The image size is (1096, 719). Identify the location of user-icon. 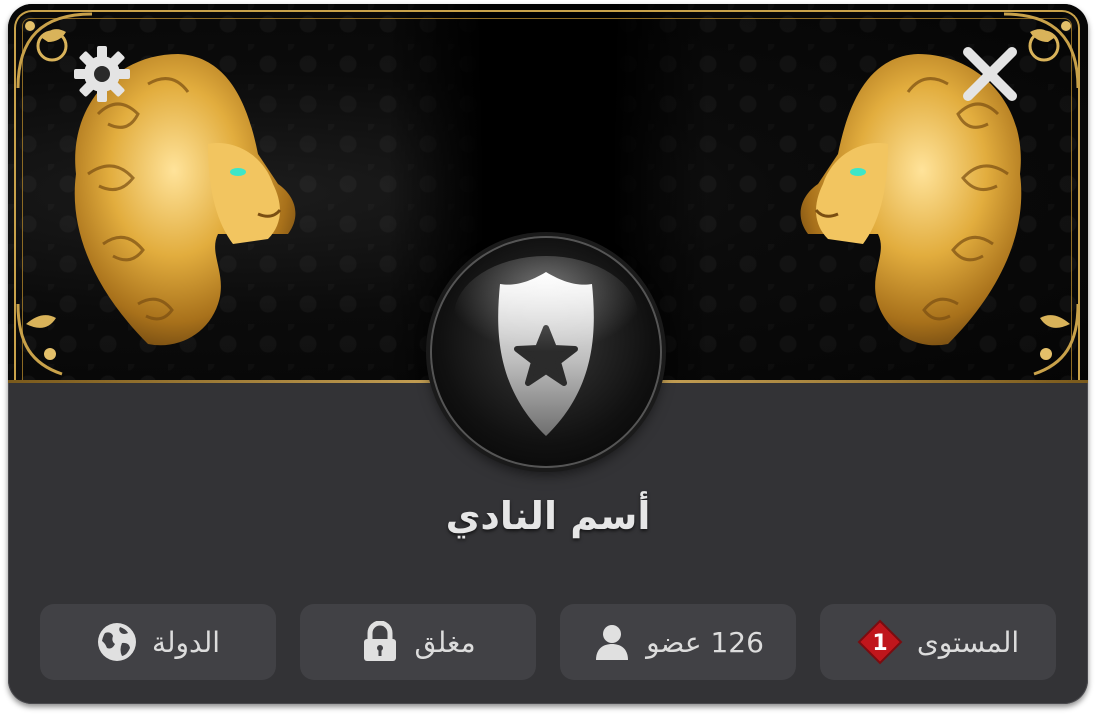
(612, 642).